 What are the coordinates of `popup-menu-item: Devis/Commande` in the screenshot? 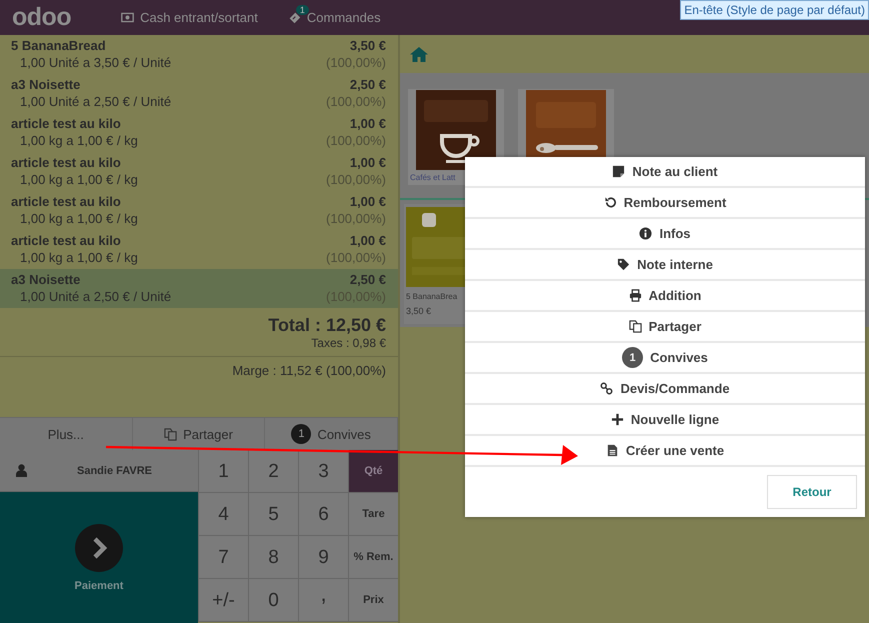 It's located at (665, 389).